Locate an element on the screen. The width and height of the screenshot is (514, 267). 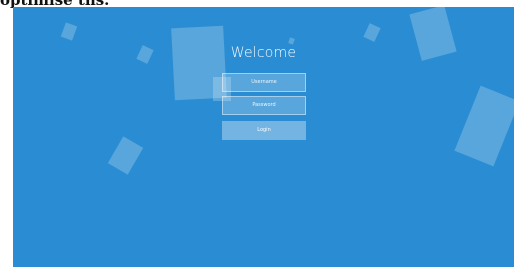
username-field is located at coordinates (264, 82).